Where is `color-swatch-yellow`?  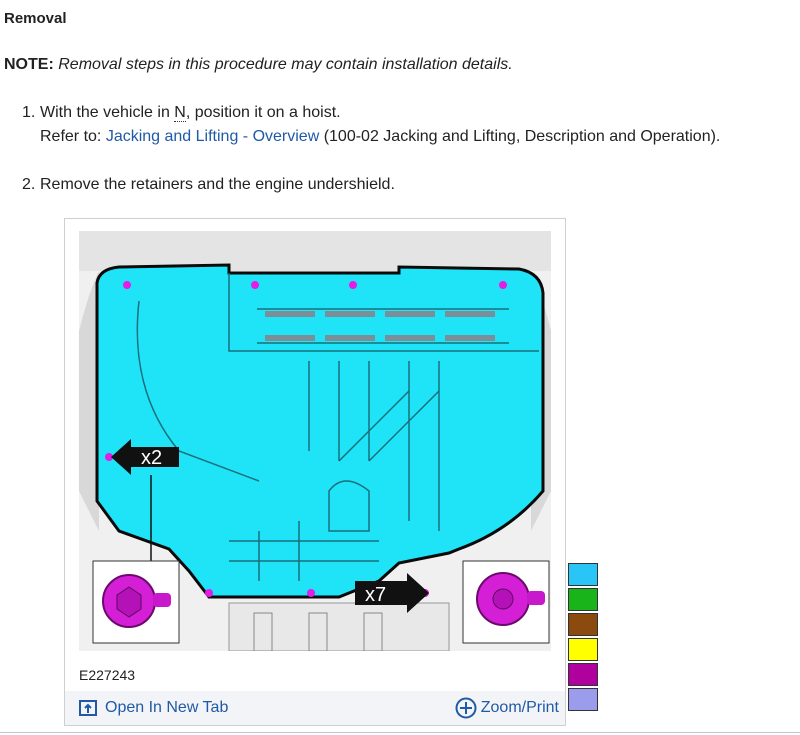
color-swatch-yellow is located at coordinates (583, 649).